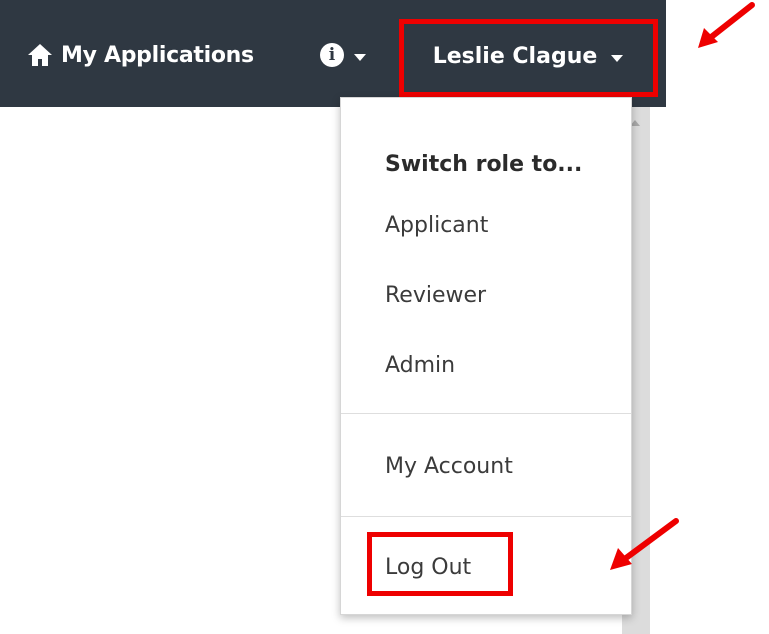 This screenshot has height=634, width=769. What do you see at coordinates (420, 365) in the screenshot?
I see `menu-item-admin: Admin` at bounding box center [420, 365].